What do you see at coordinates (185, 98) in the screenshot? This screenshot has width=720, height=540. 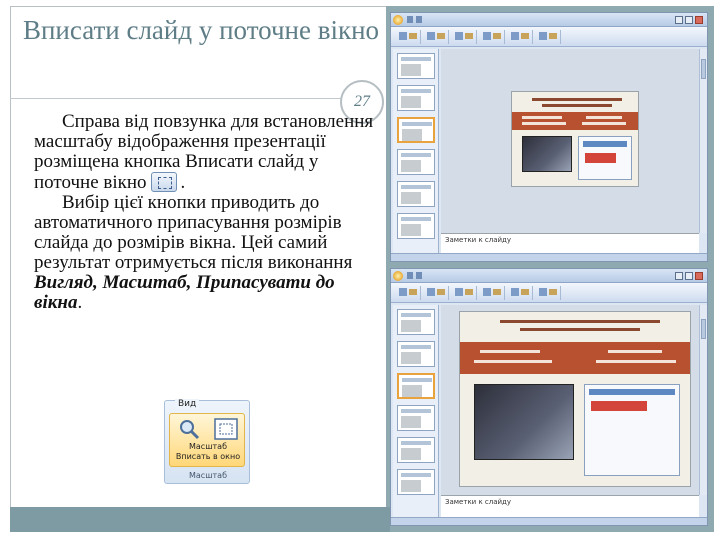 I see `title-divider` at bounding box center [185, 98].